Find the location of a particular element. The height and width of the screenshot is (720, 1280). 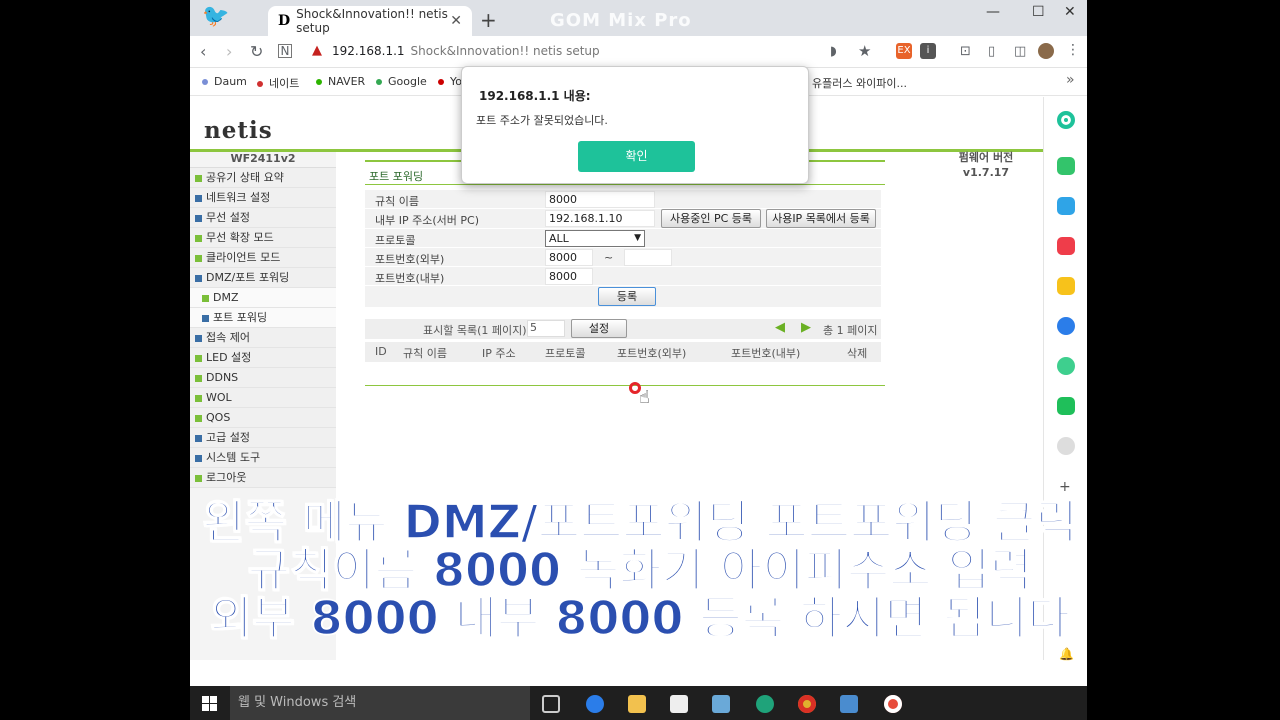

side-app-icon is located at coordinates (1066, 120).